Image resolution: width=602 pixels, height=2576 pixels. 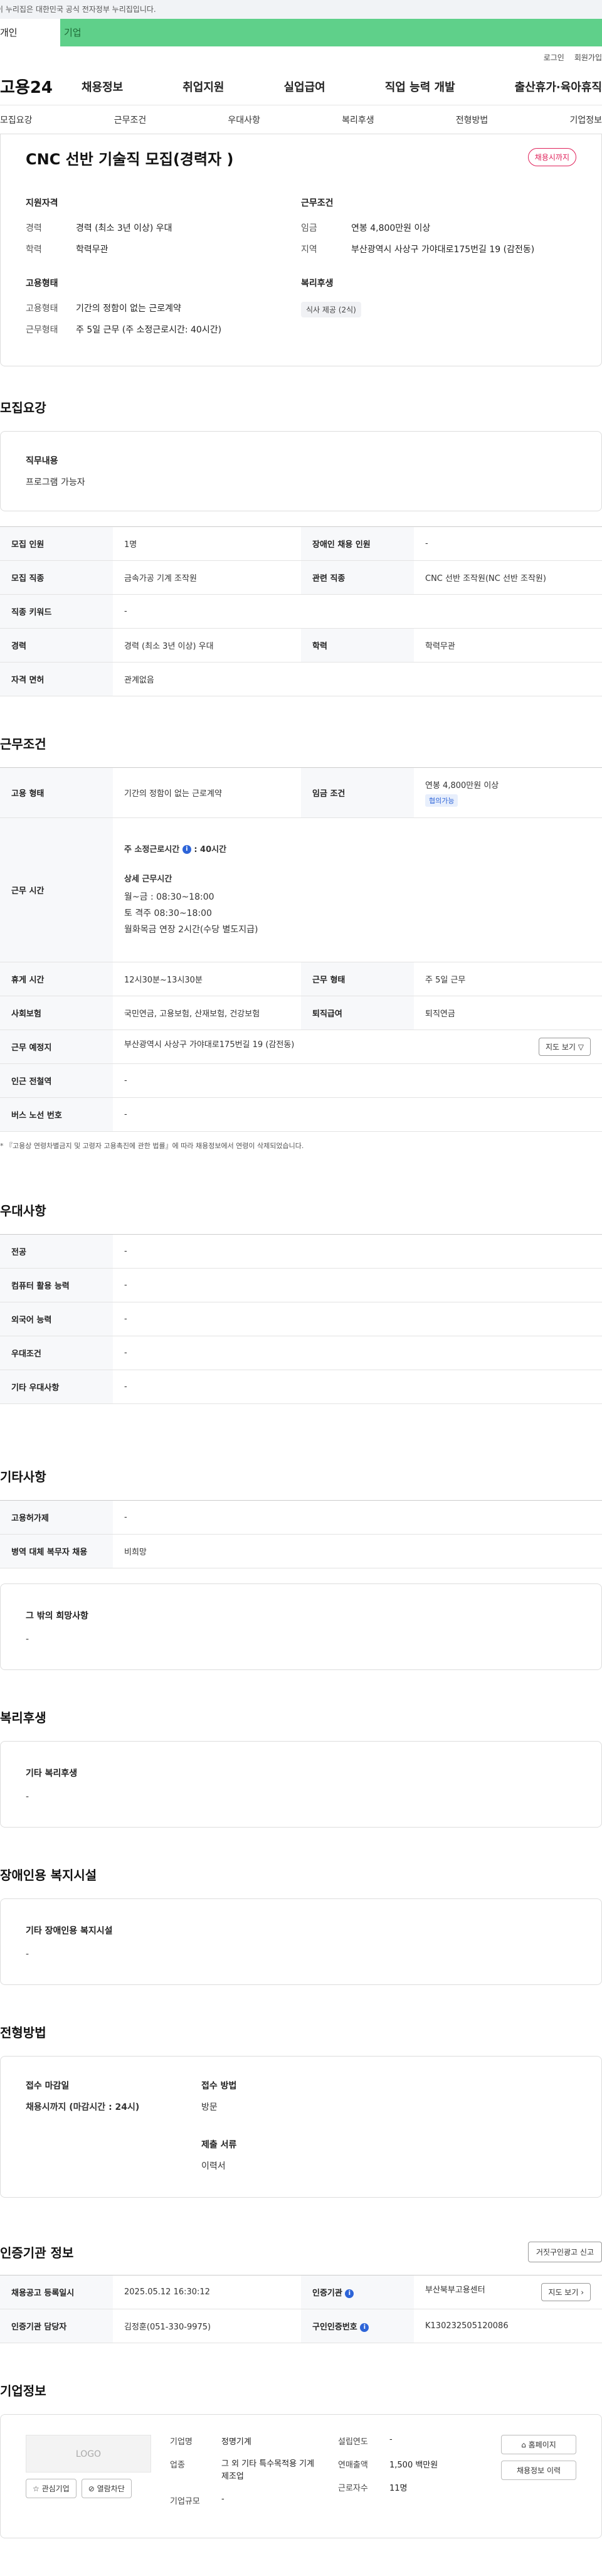 I want to click on qual-label: 학력, so click(x=34, y=250).